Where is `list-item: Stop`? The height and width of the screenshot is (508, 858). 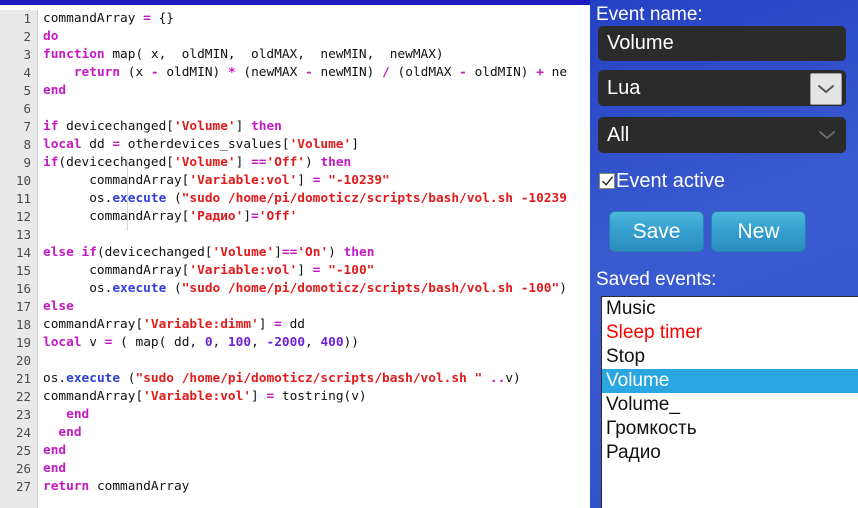 list-item: Stop is located at coordinates (730, 357).